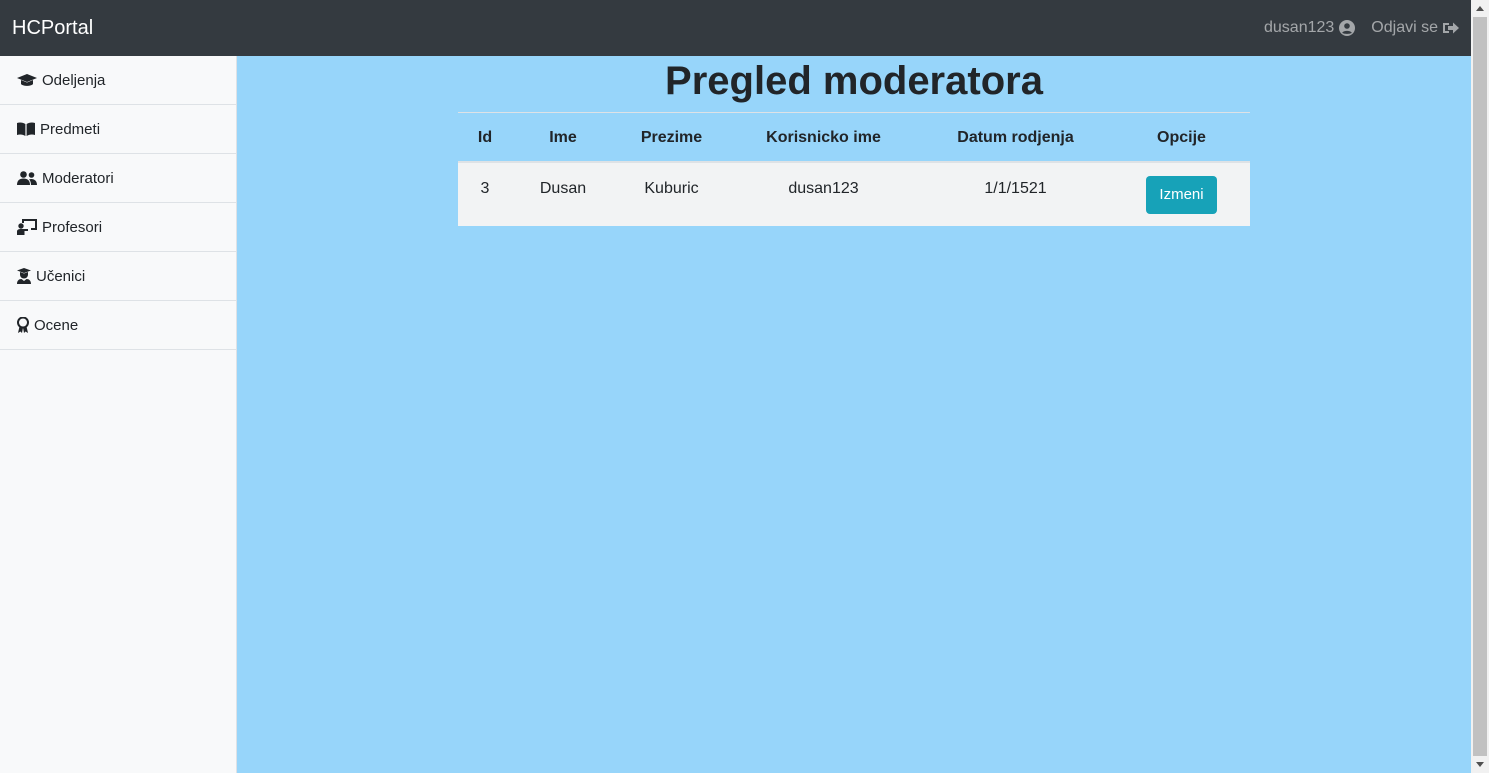 Image resolution: width=1489 pixels, height=773 pixels. I want to click on cell-opcije: Izmeni, so click(1181, 193).